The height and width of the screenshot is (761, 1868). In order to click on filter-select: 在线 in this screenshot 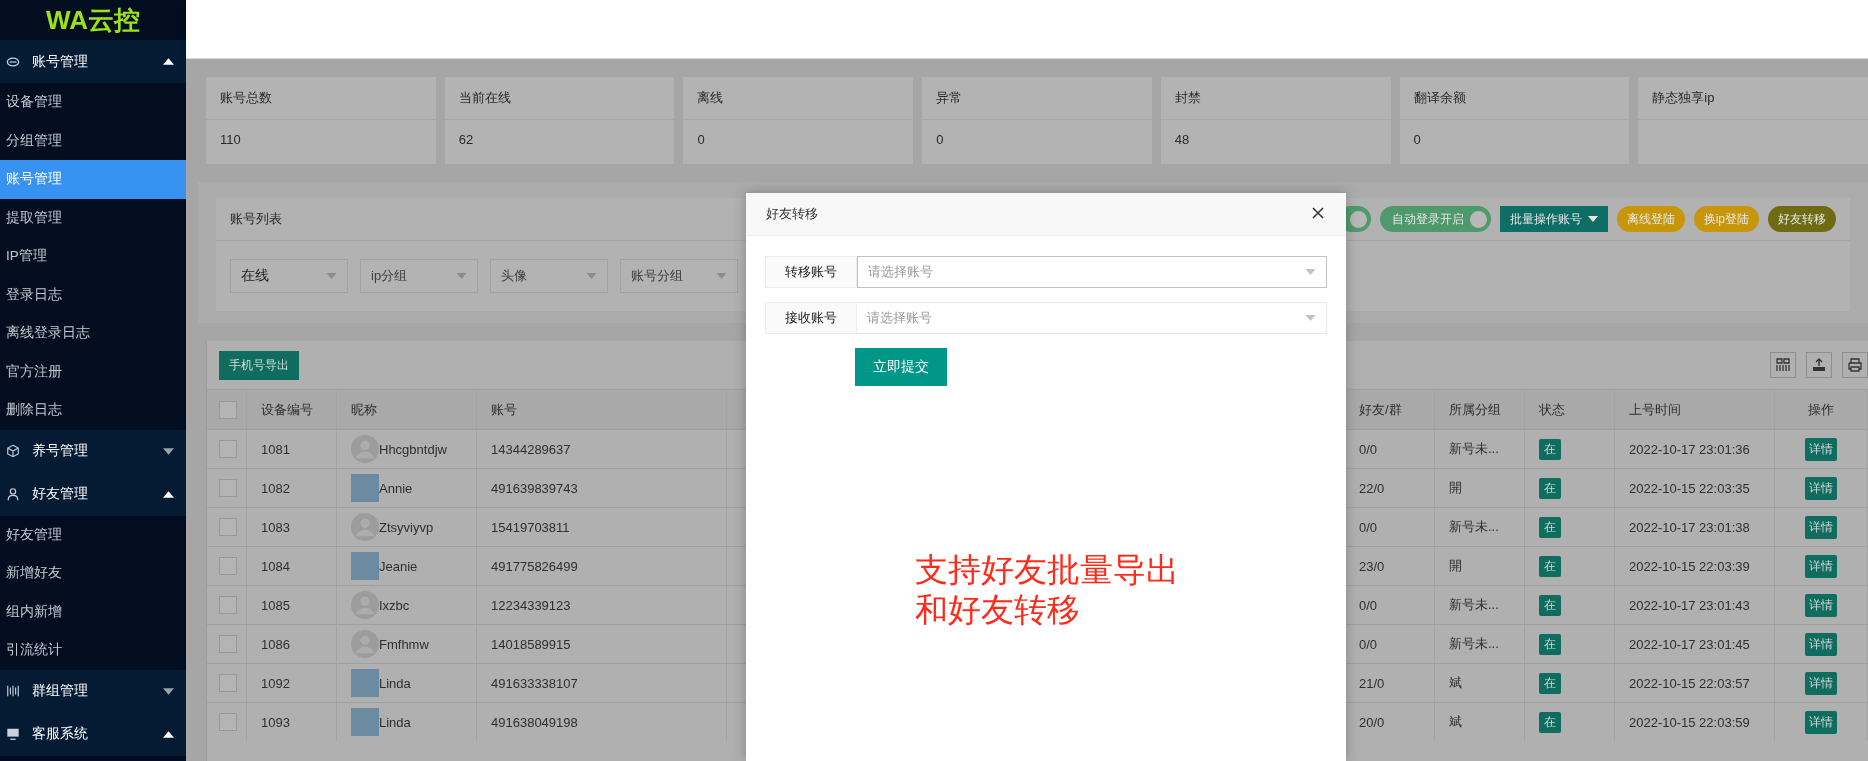, I will do `click(289, 276)`.